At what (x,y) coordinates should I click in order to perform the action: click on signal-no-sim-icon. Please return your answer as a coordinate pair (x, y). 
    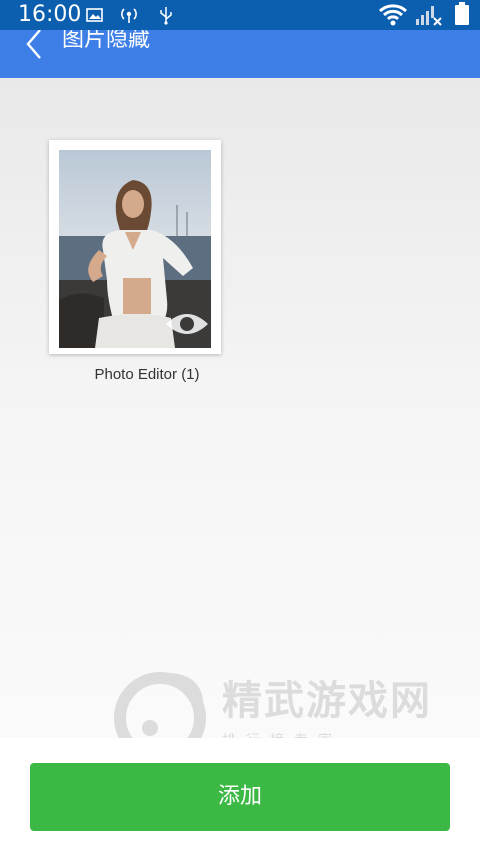
    Looking at the image, I should click on (429, 16).